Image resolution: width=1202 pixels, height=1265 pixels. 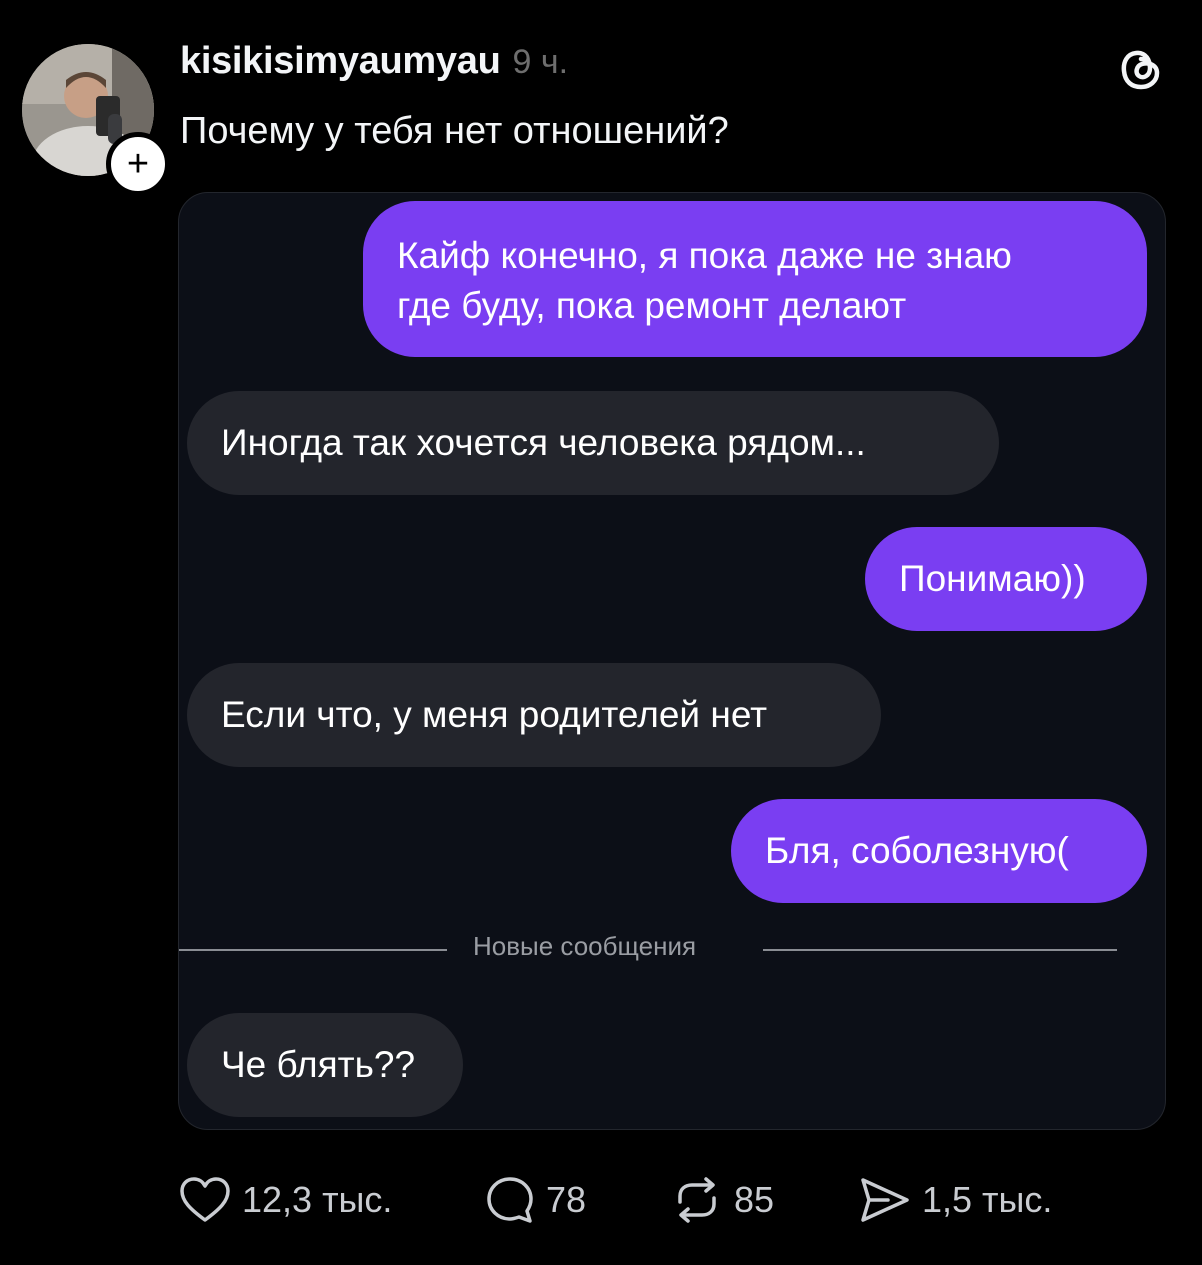 I want to click on like-count: 12,3 тыс., so click(x=317, y=1199).